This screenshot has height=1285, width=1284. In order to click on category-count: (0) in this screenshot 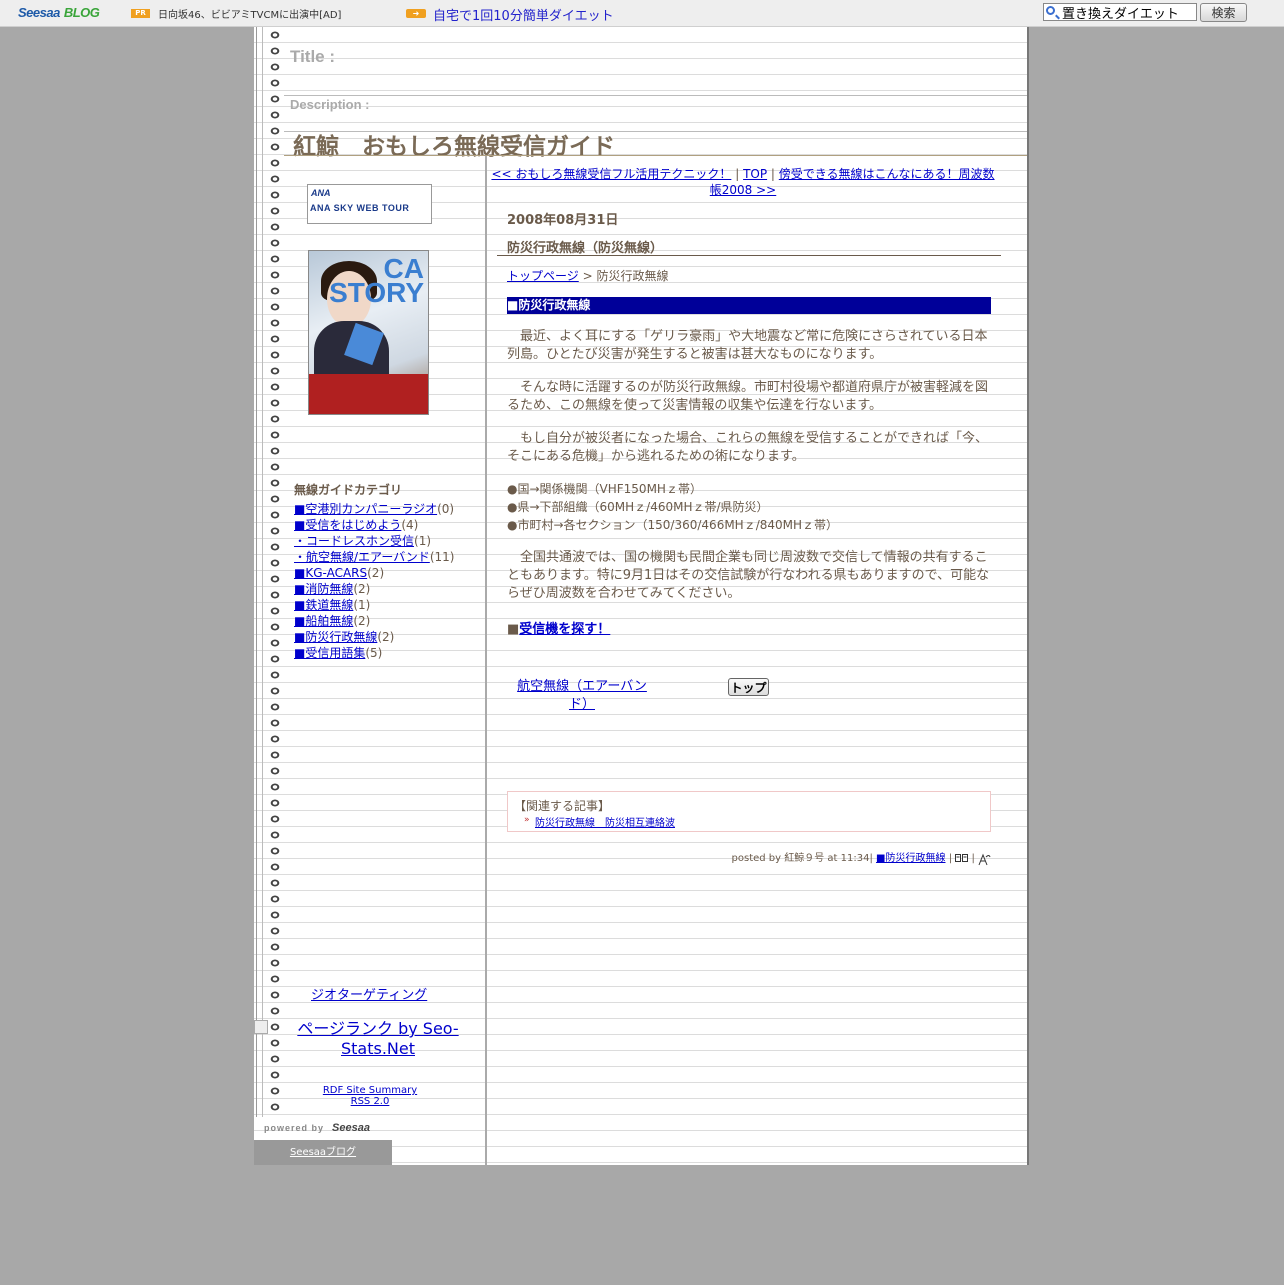, I will do `click(446, 509)`.